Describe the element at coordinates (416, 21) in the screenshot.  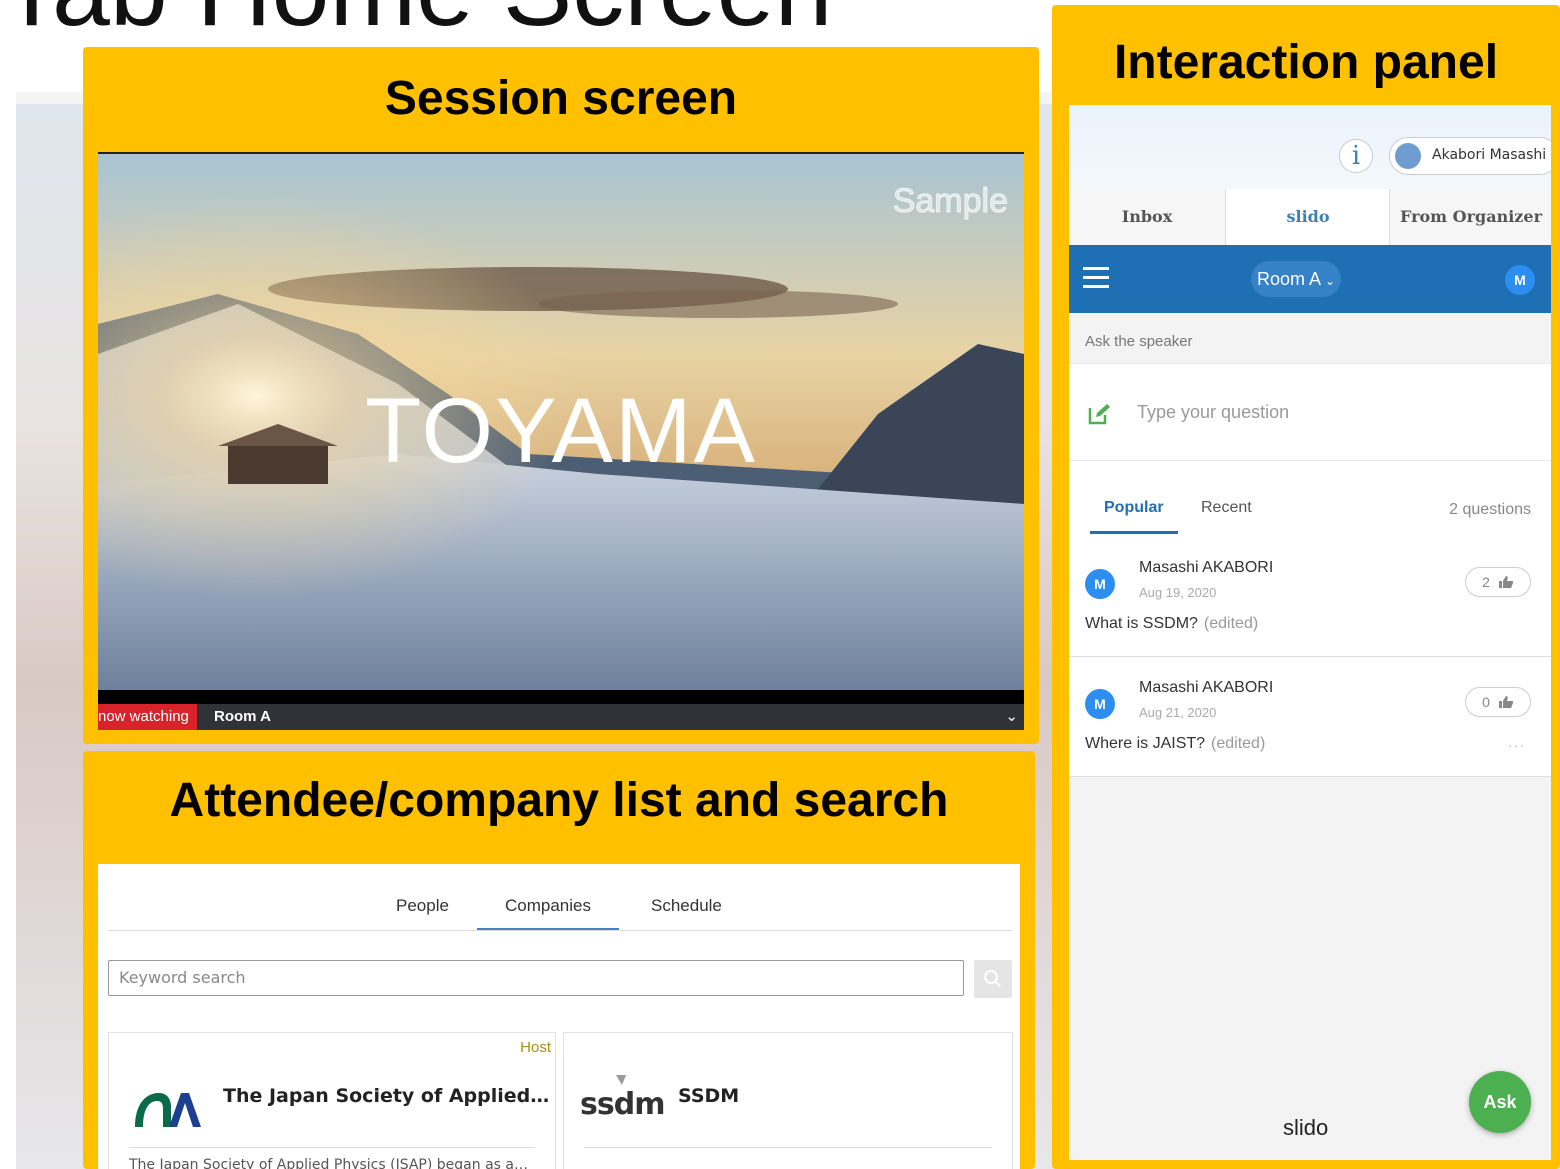
I see `slide-title: Tab Home Screen` at that location.